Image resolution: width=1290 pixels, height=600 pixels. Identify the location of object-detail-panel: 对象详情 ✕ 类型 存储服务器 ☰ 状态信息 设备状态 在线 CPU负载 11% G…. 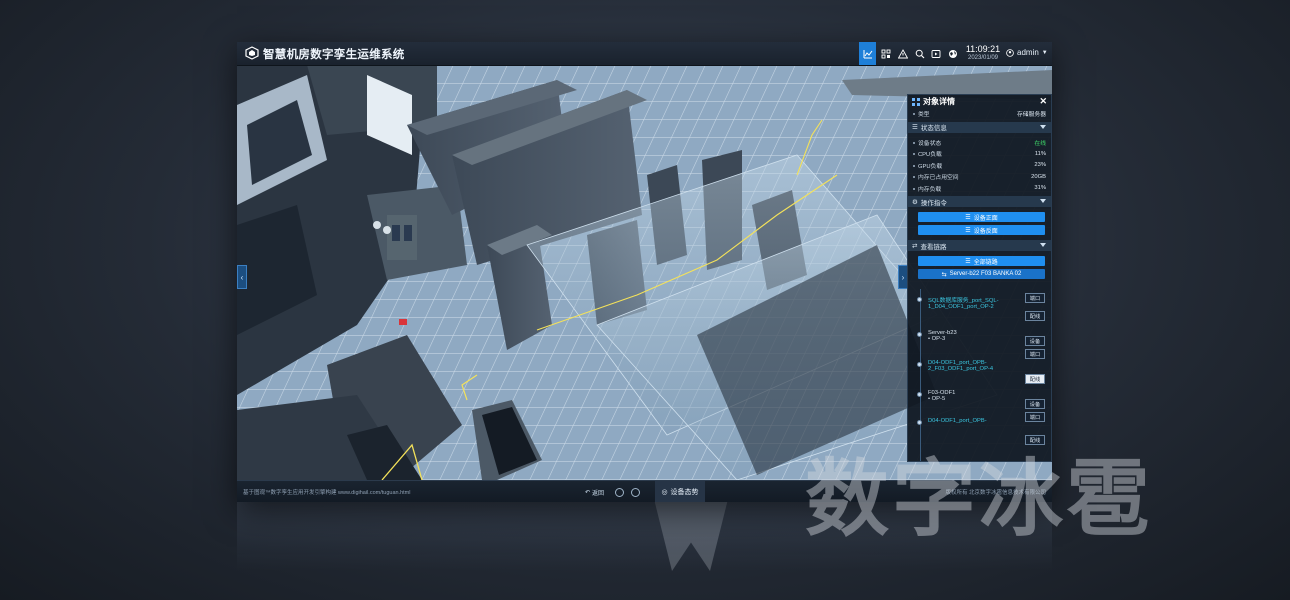
(979, 278).